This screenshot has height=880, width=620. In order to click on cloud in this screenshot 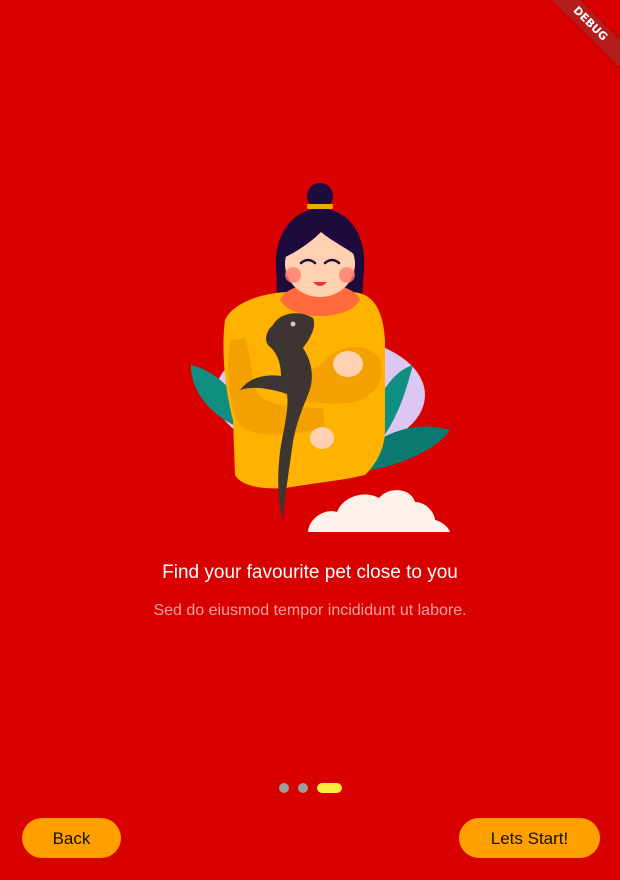, I will do `click(379, 511)`.